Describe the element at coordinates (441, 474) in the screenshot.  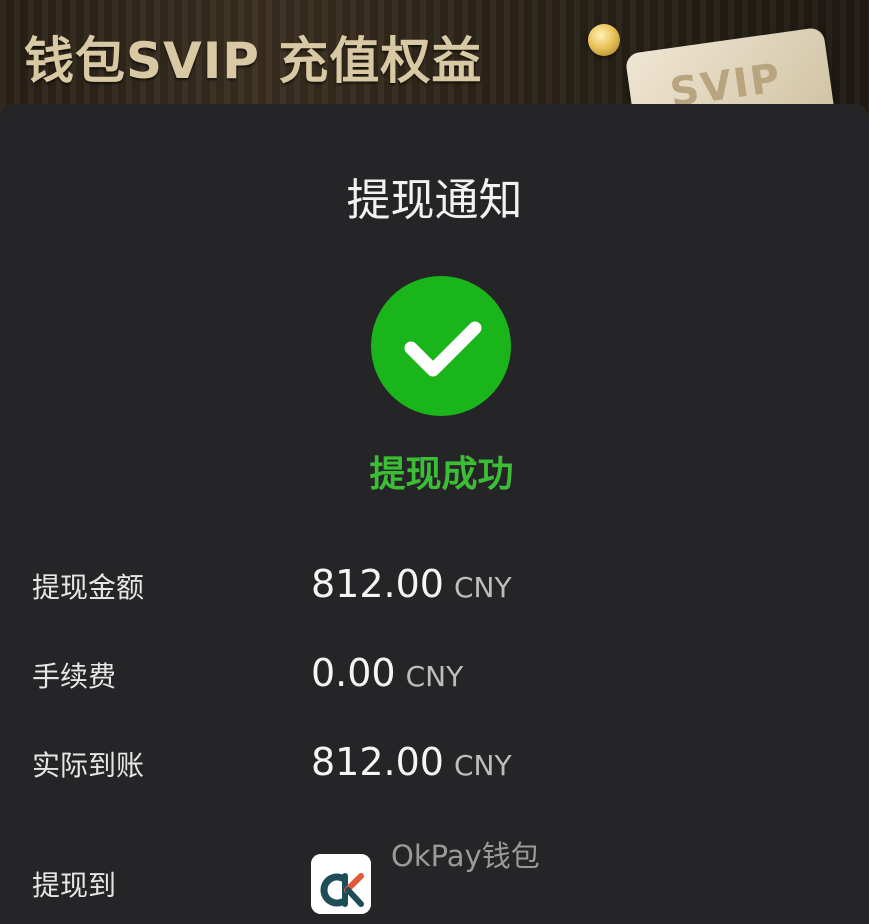
I see `status-success-text: 提现成功` at that location.